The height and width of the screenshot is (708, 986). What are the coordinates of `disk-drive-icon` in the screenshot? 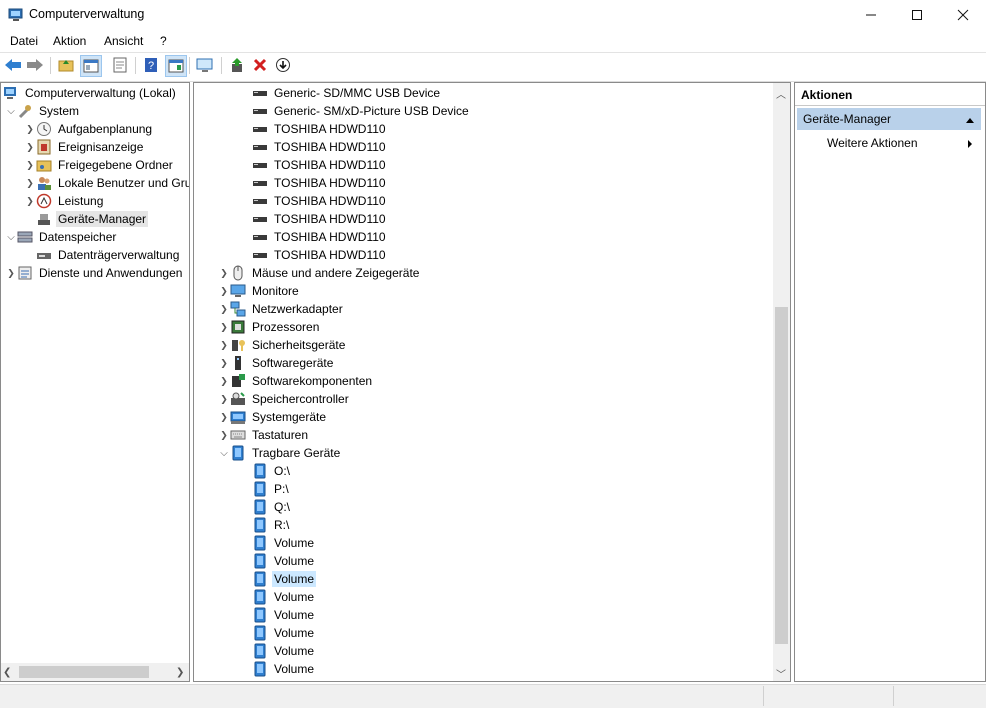 It's located at (260, 237).